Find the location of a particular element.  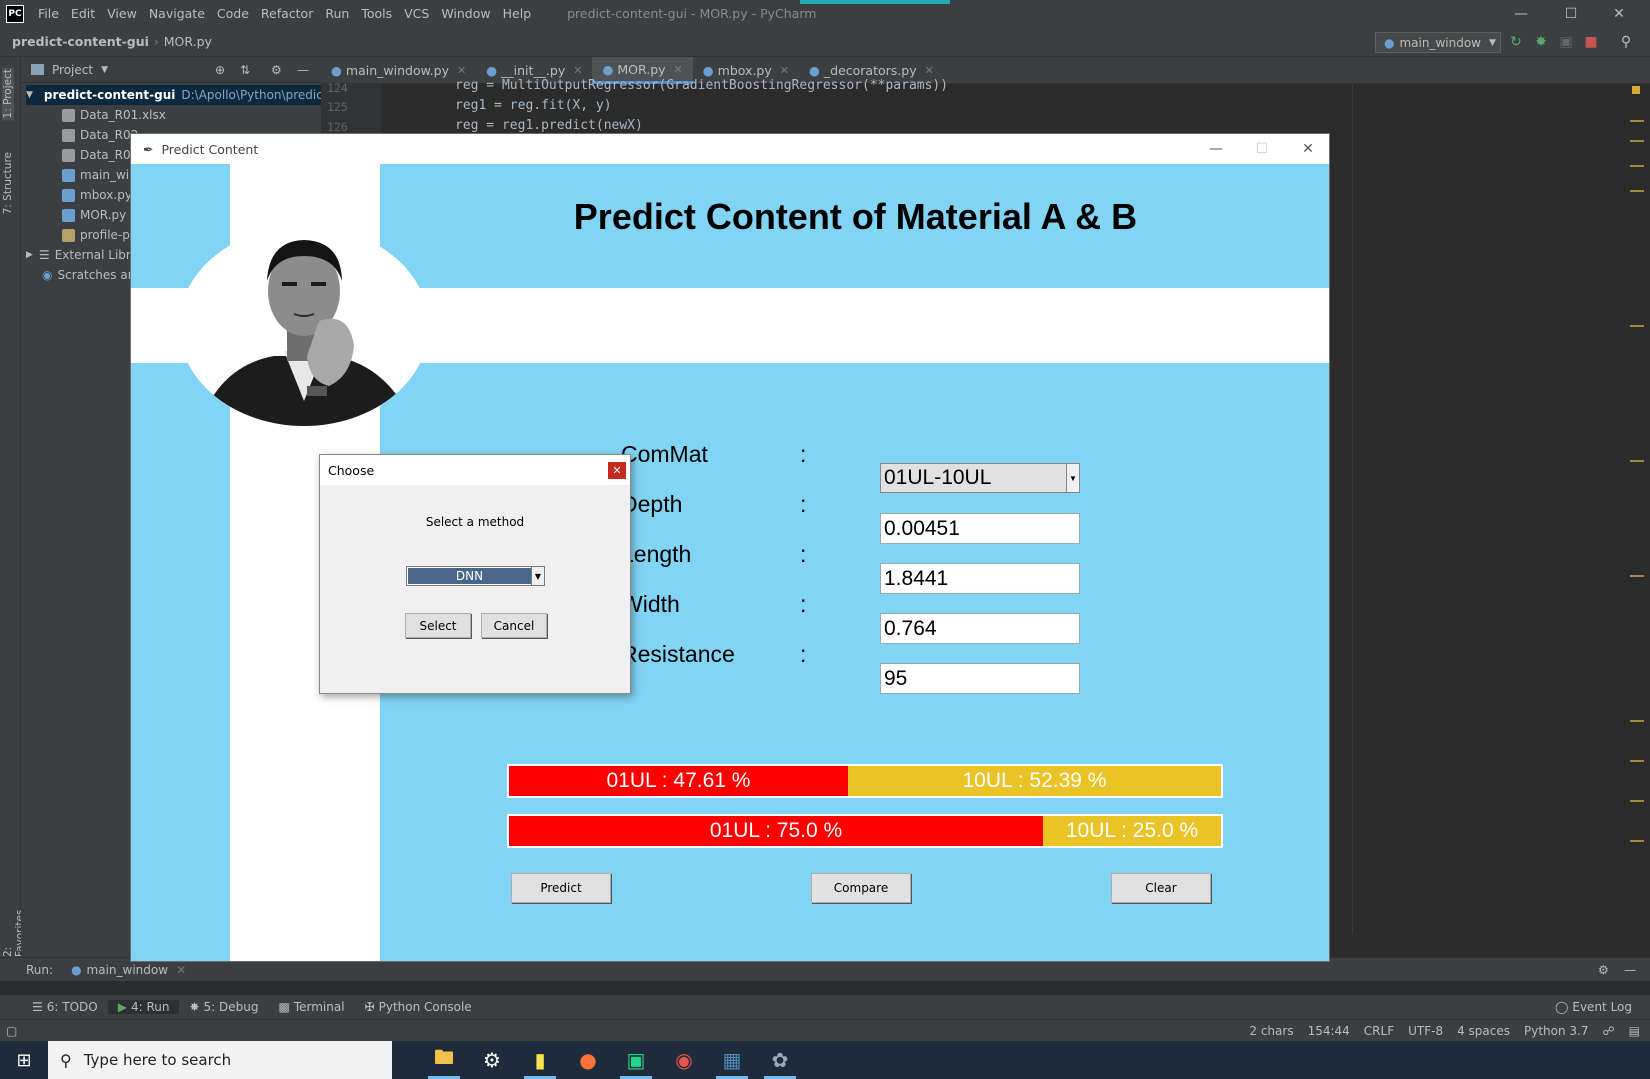

tab-structure: 7: Structure is located at coordinates (8, 183).